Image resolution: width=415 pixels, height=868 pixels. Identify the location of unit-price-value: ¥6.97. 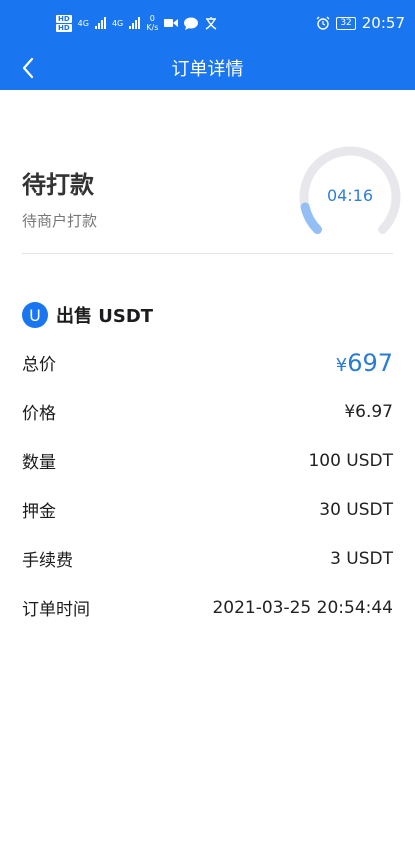
(368, 411).